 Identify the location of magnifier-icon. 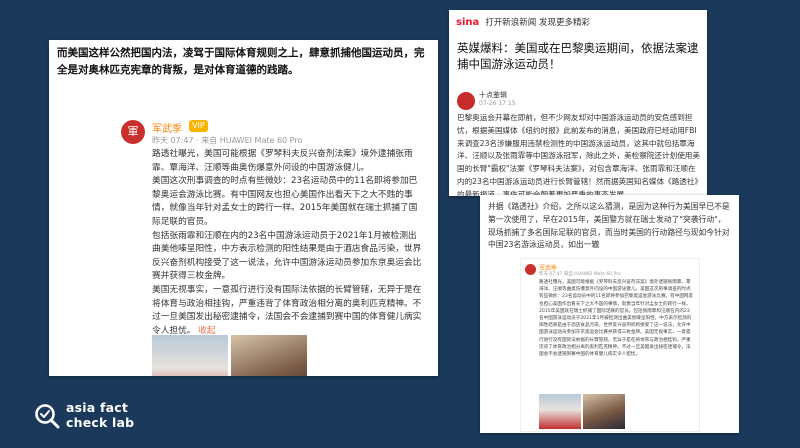
(47, 416).